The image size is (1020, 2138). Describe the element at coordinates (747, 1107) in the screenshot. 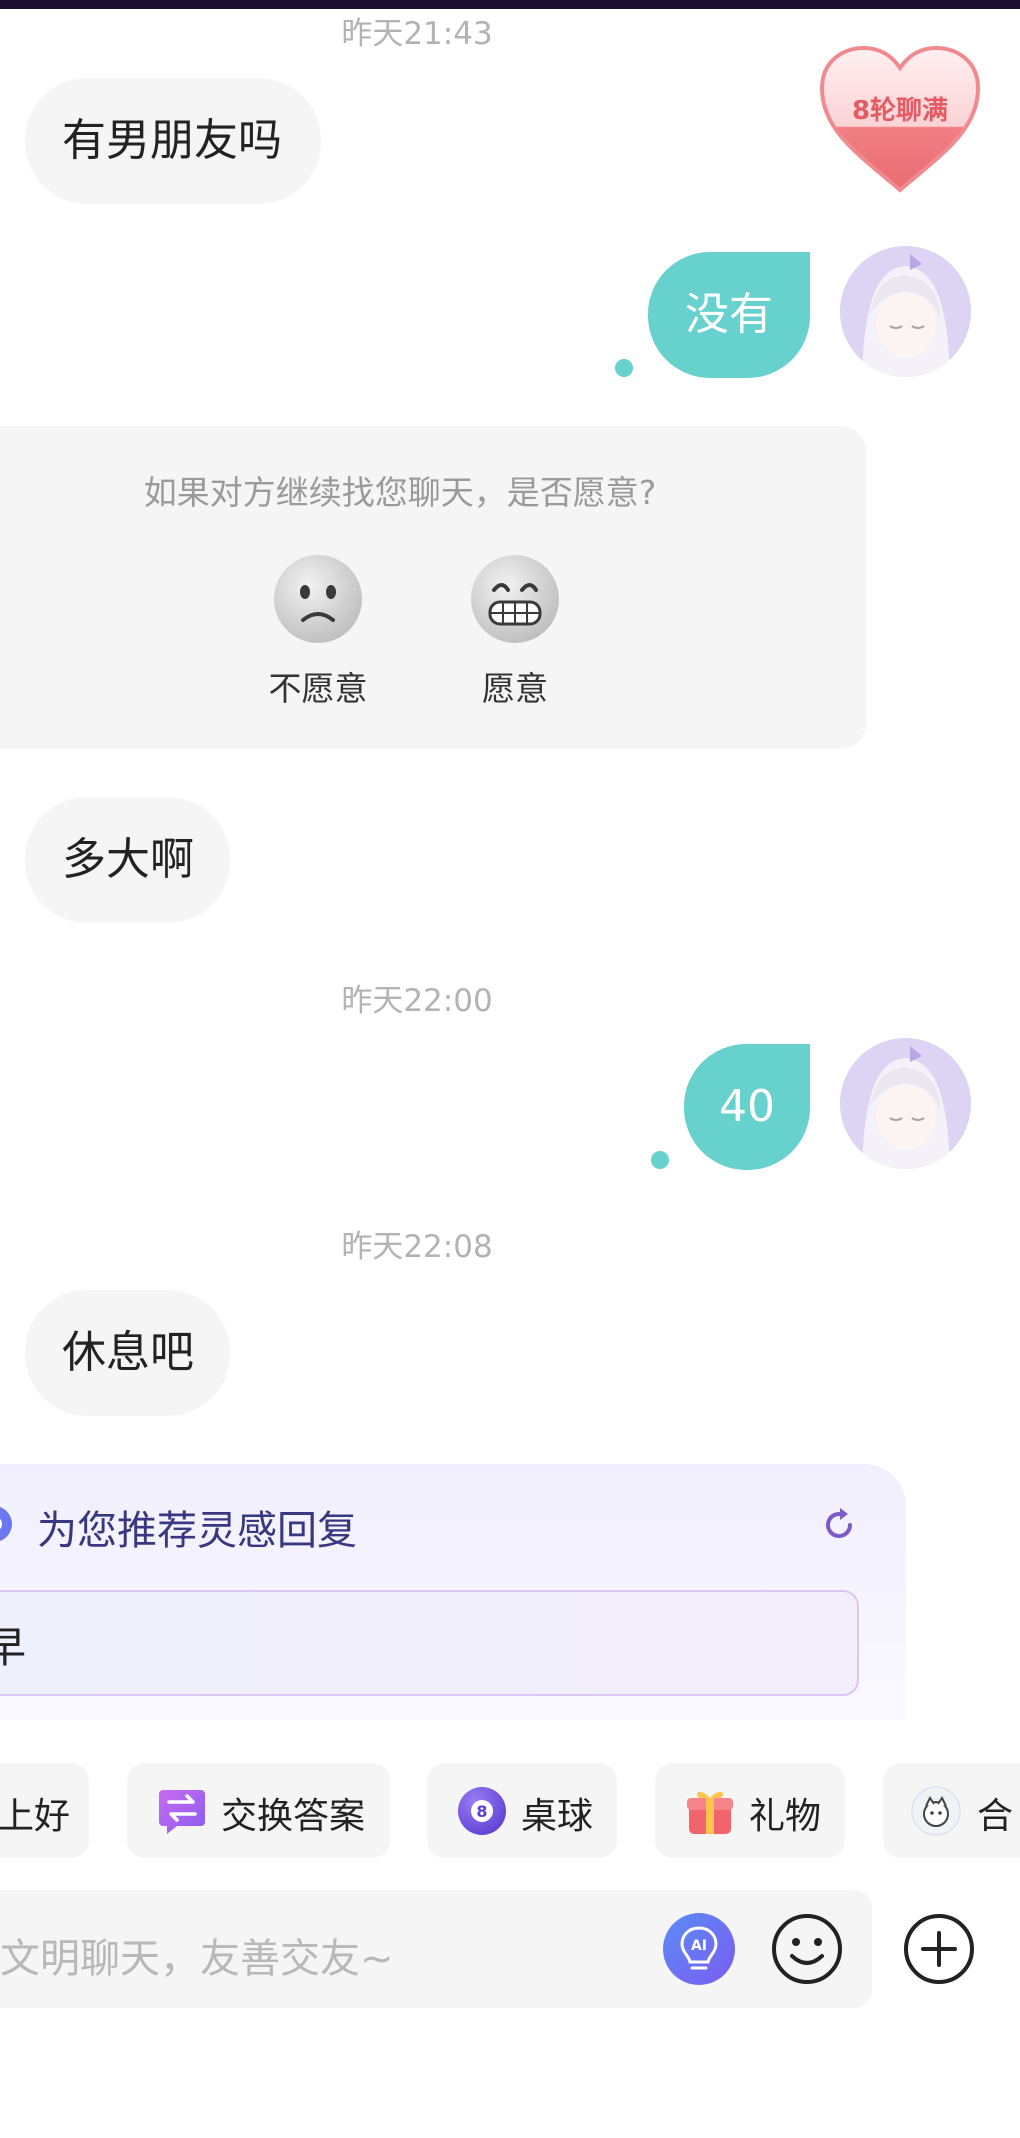

I see `outgoing-message: 40` at that location.